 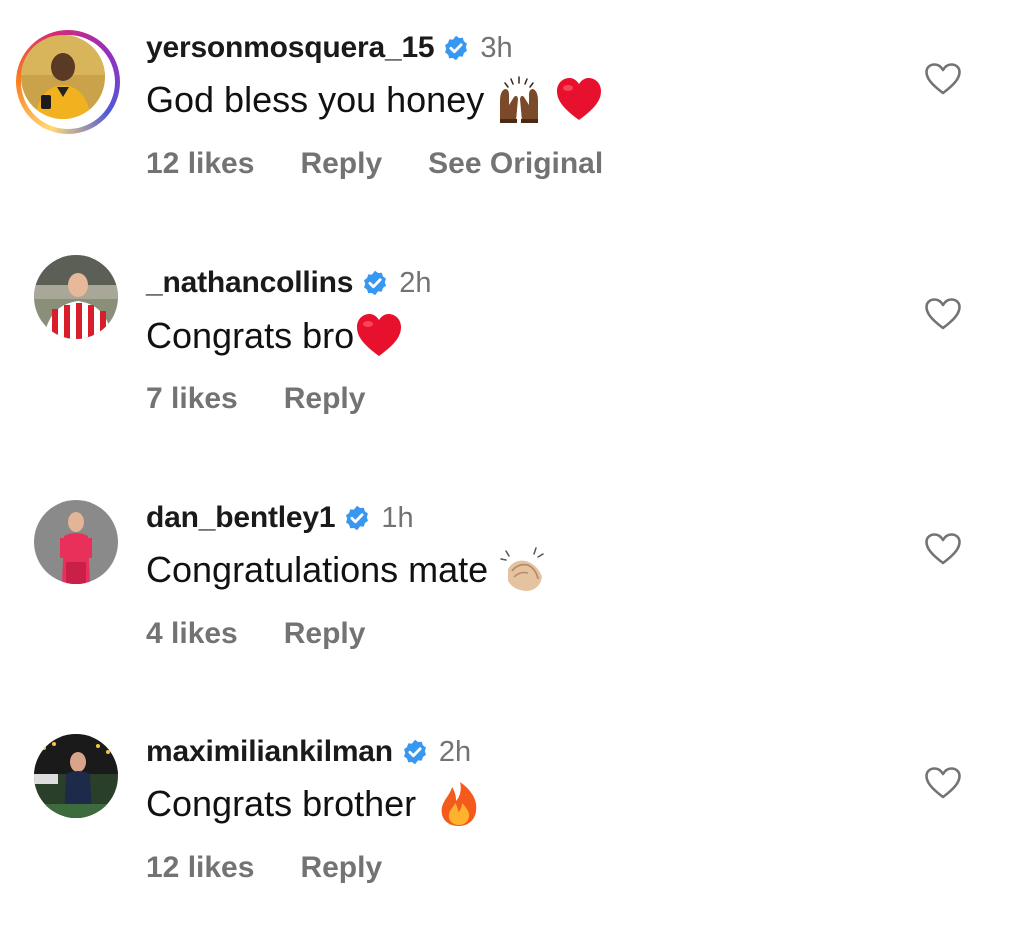 I want to click on username: yersonmosquera_15, so click(x=290, y=48).